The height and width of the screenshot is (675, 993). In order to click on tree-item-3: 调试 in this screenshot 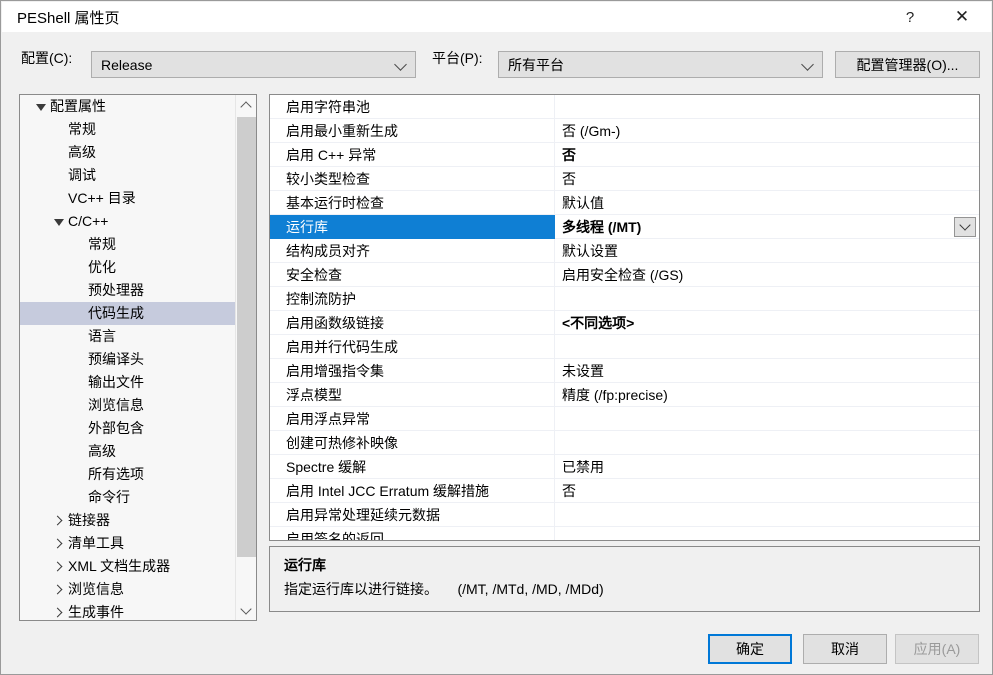, I will do `click(127, 175)`.